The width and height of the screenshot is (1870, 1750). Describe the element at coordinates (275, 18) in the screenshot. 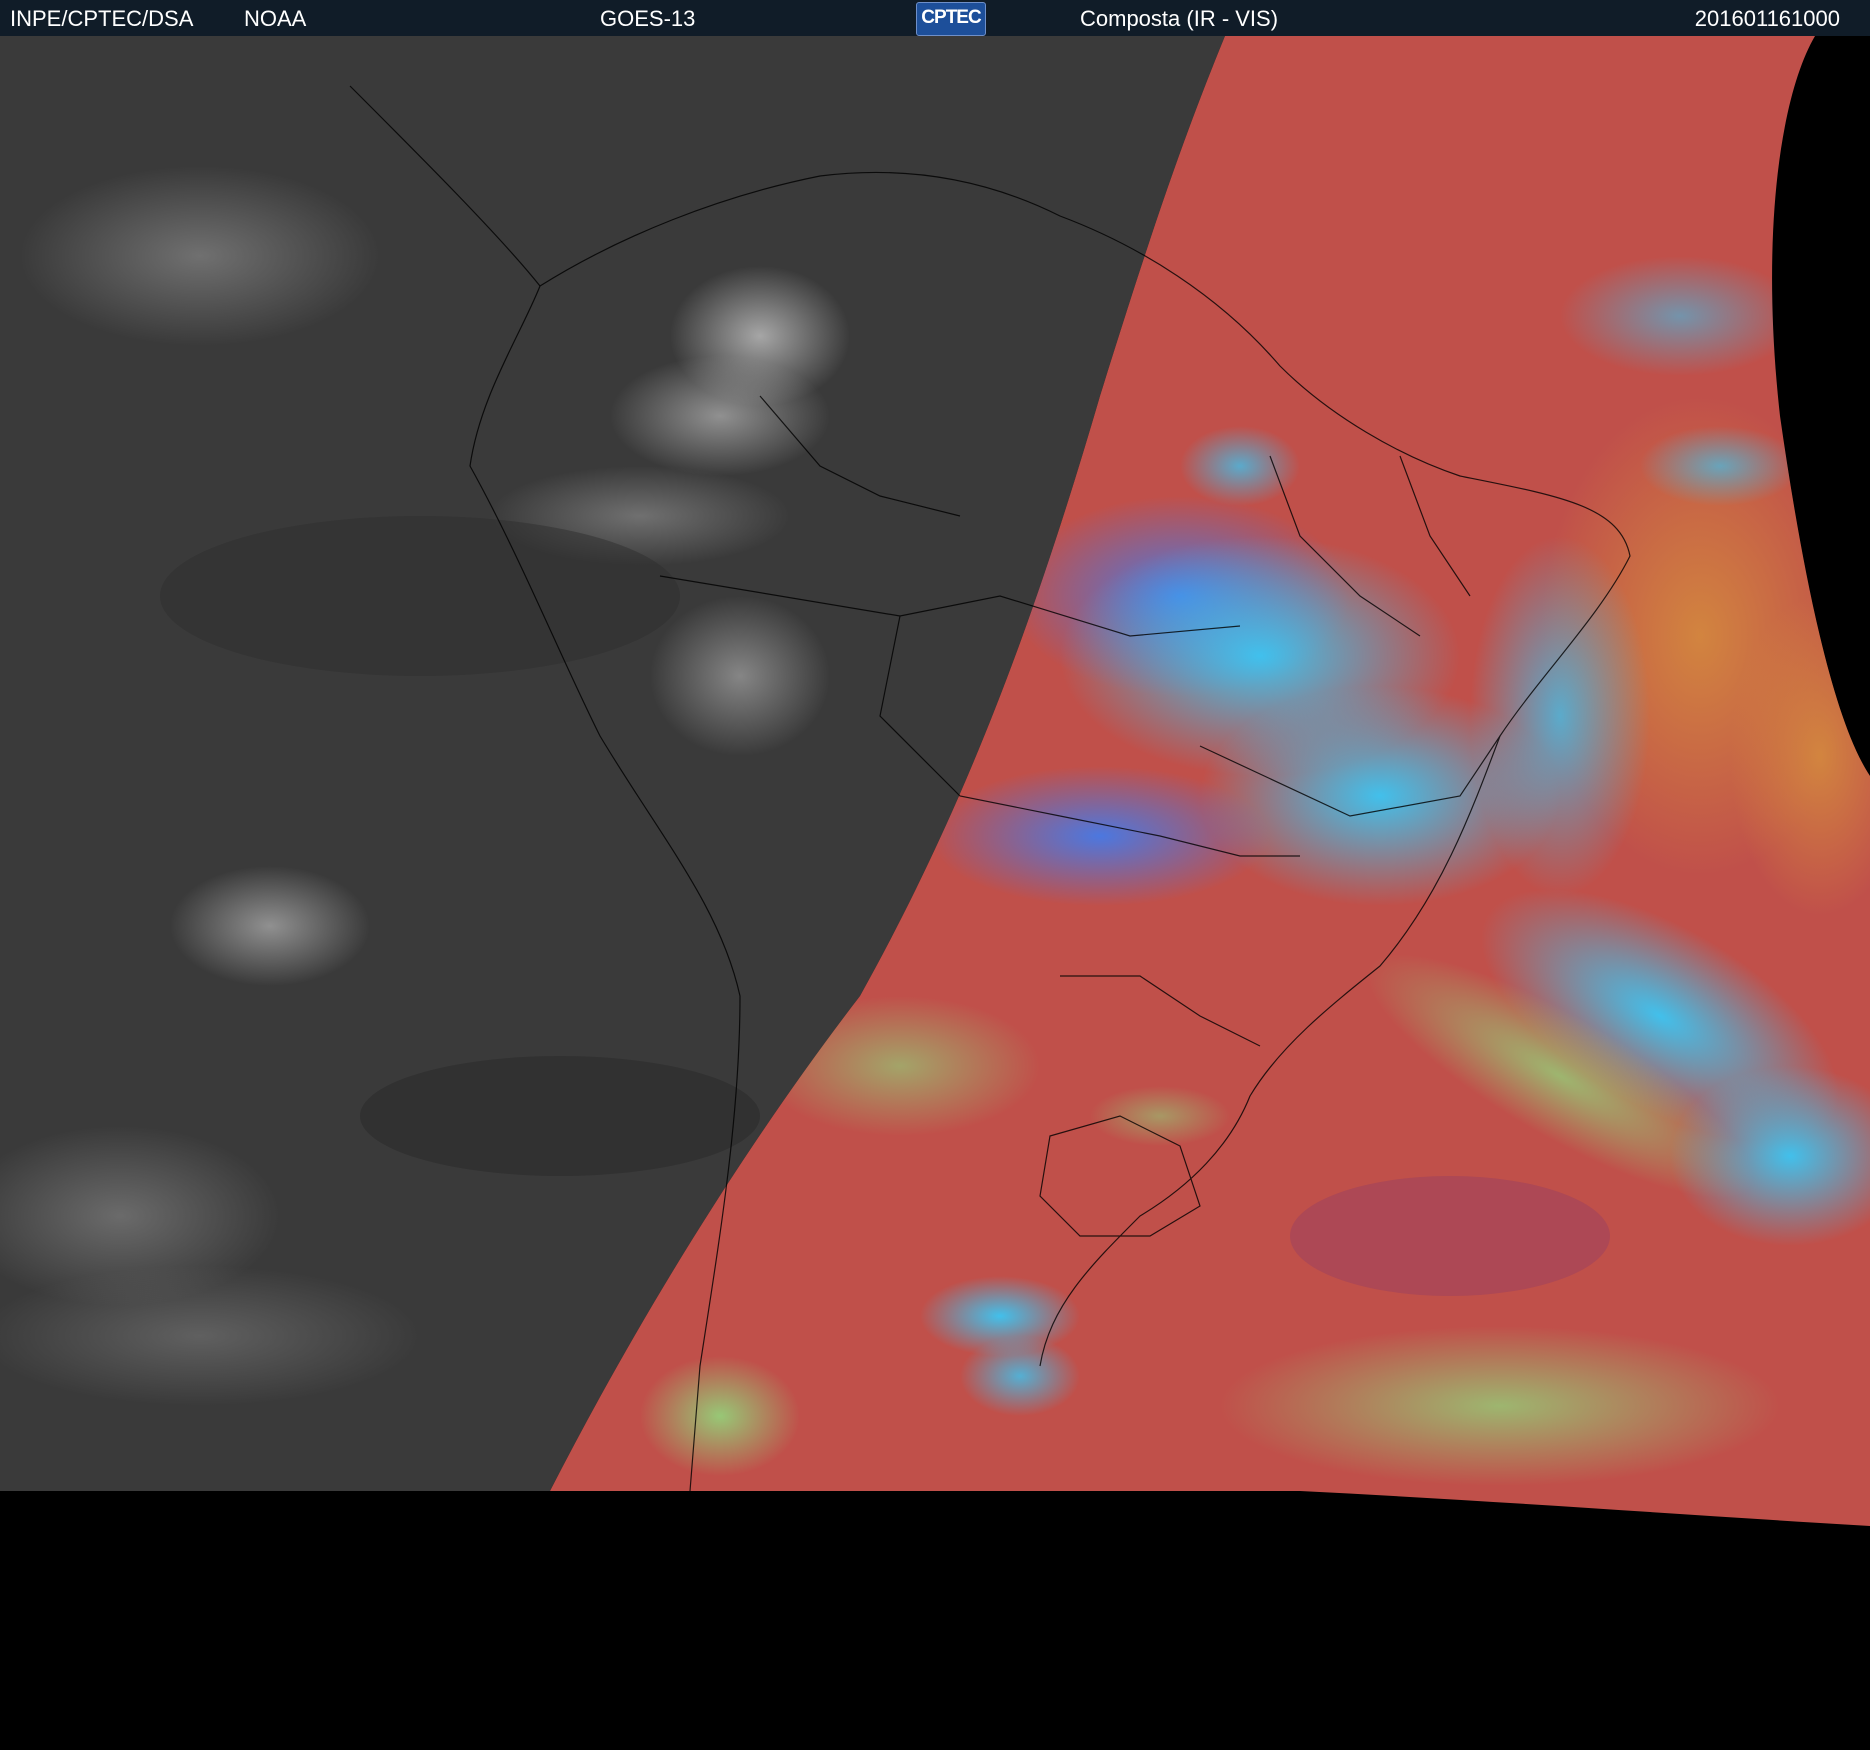

I see `agency-label: NOAA` at that location.